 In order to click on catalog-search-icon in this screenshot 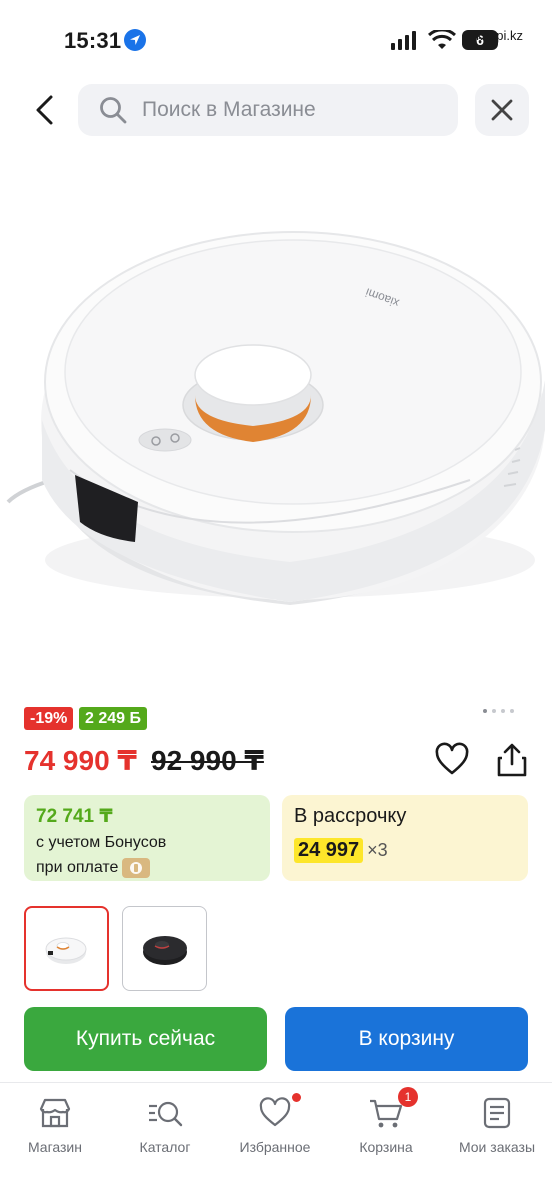, I will do `click(165, 1113)`.